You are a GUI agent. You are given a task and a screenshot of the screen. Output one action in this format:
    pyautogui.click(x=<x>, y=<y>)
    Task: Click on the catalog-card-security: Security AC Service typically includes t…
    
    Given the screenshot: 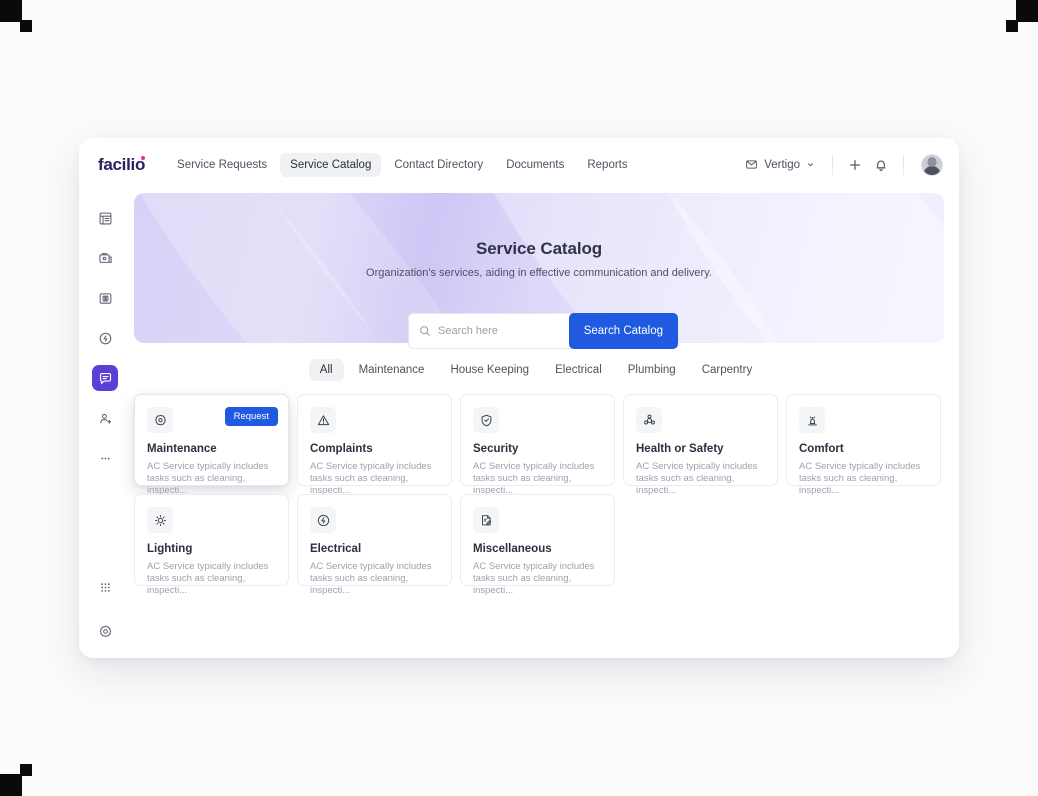 What is the action you would take?
    pyautogui.click(x=537, y=445)
    